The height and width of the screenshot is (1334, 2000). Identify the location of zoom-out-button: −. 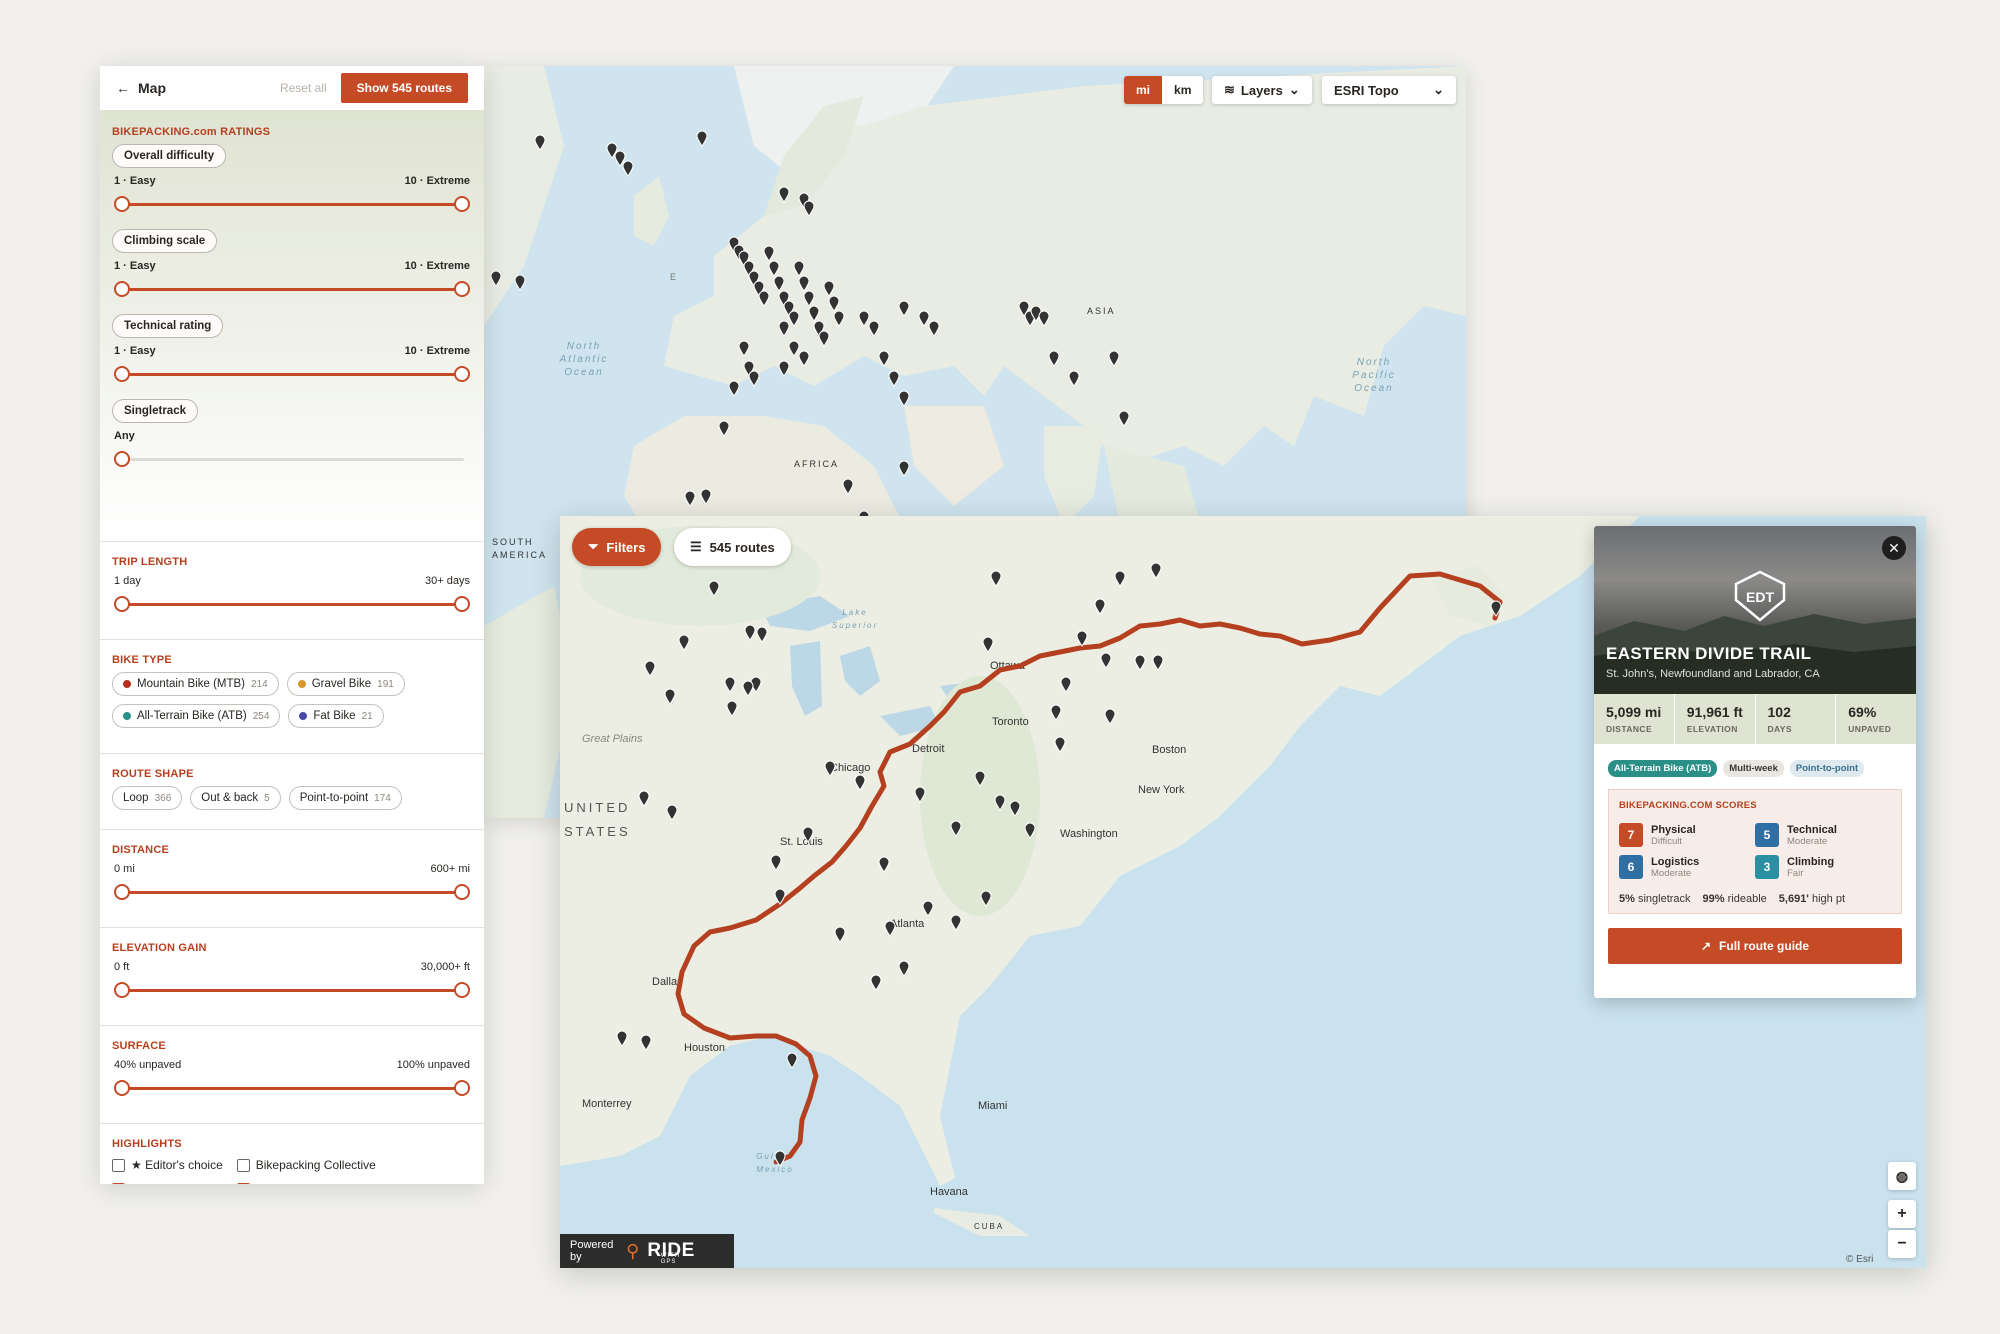
(1902, 1244).